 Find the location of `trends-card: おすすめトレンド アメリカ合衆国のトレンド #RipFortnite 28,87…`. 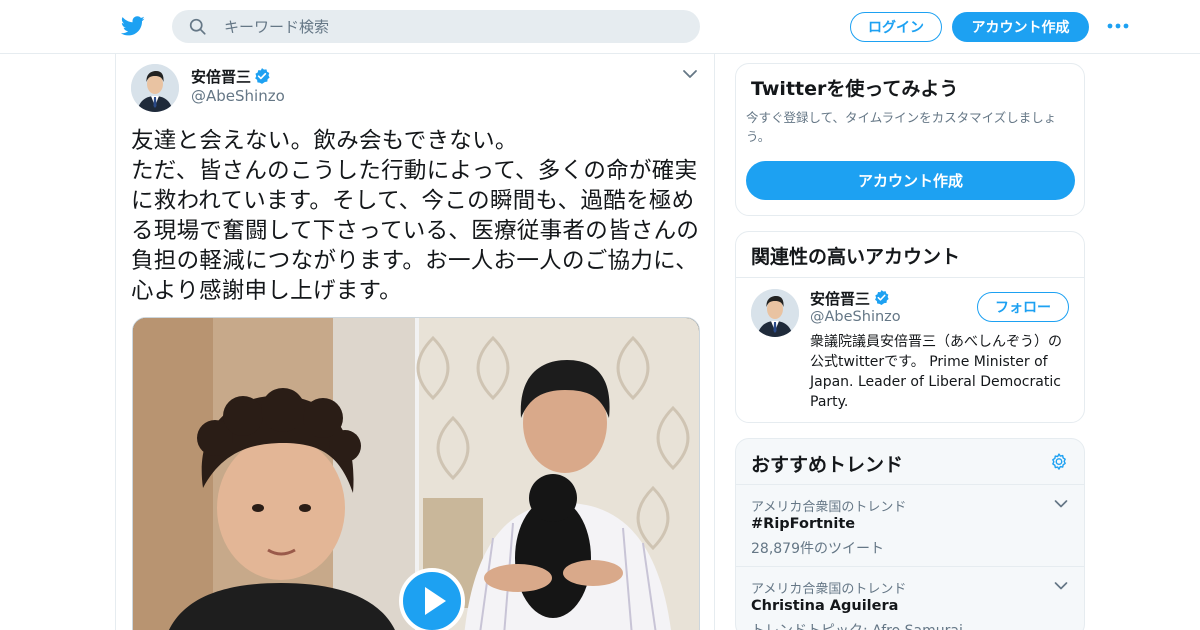

trends-card: おすすめトレンド アメリカ合衆国のトレンド #RipFortnite 28,87… is located at coordinates (910, 534).